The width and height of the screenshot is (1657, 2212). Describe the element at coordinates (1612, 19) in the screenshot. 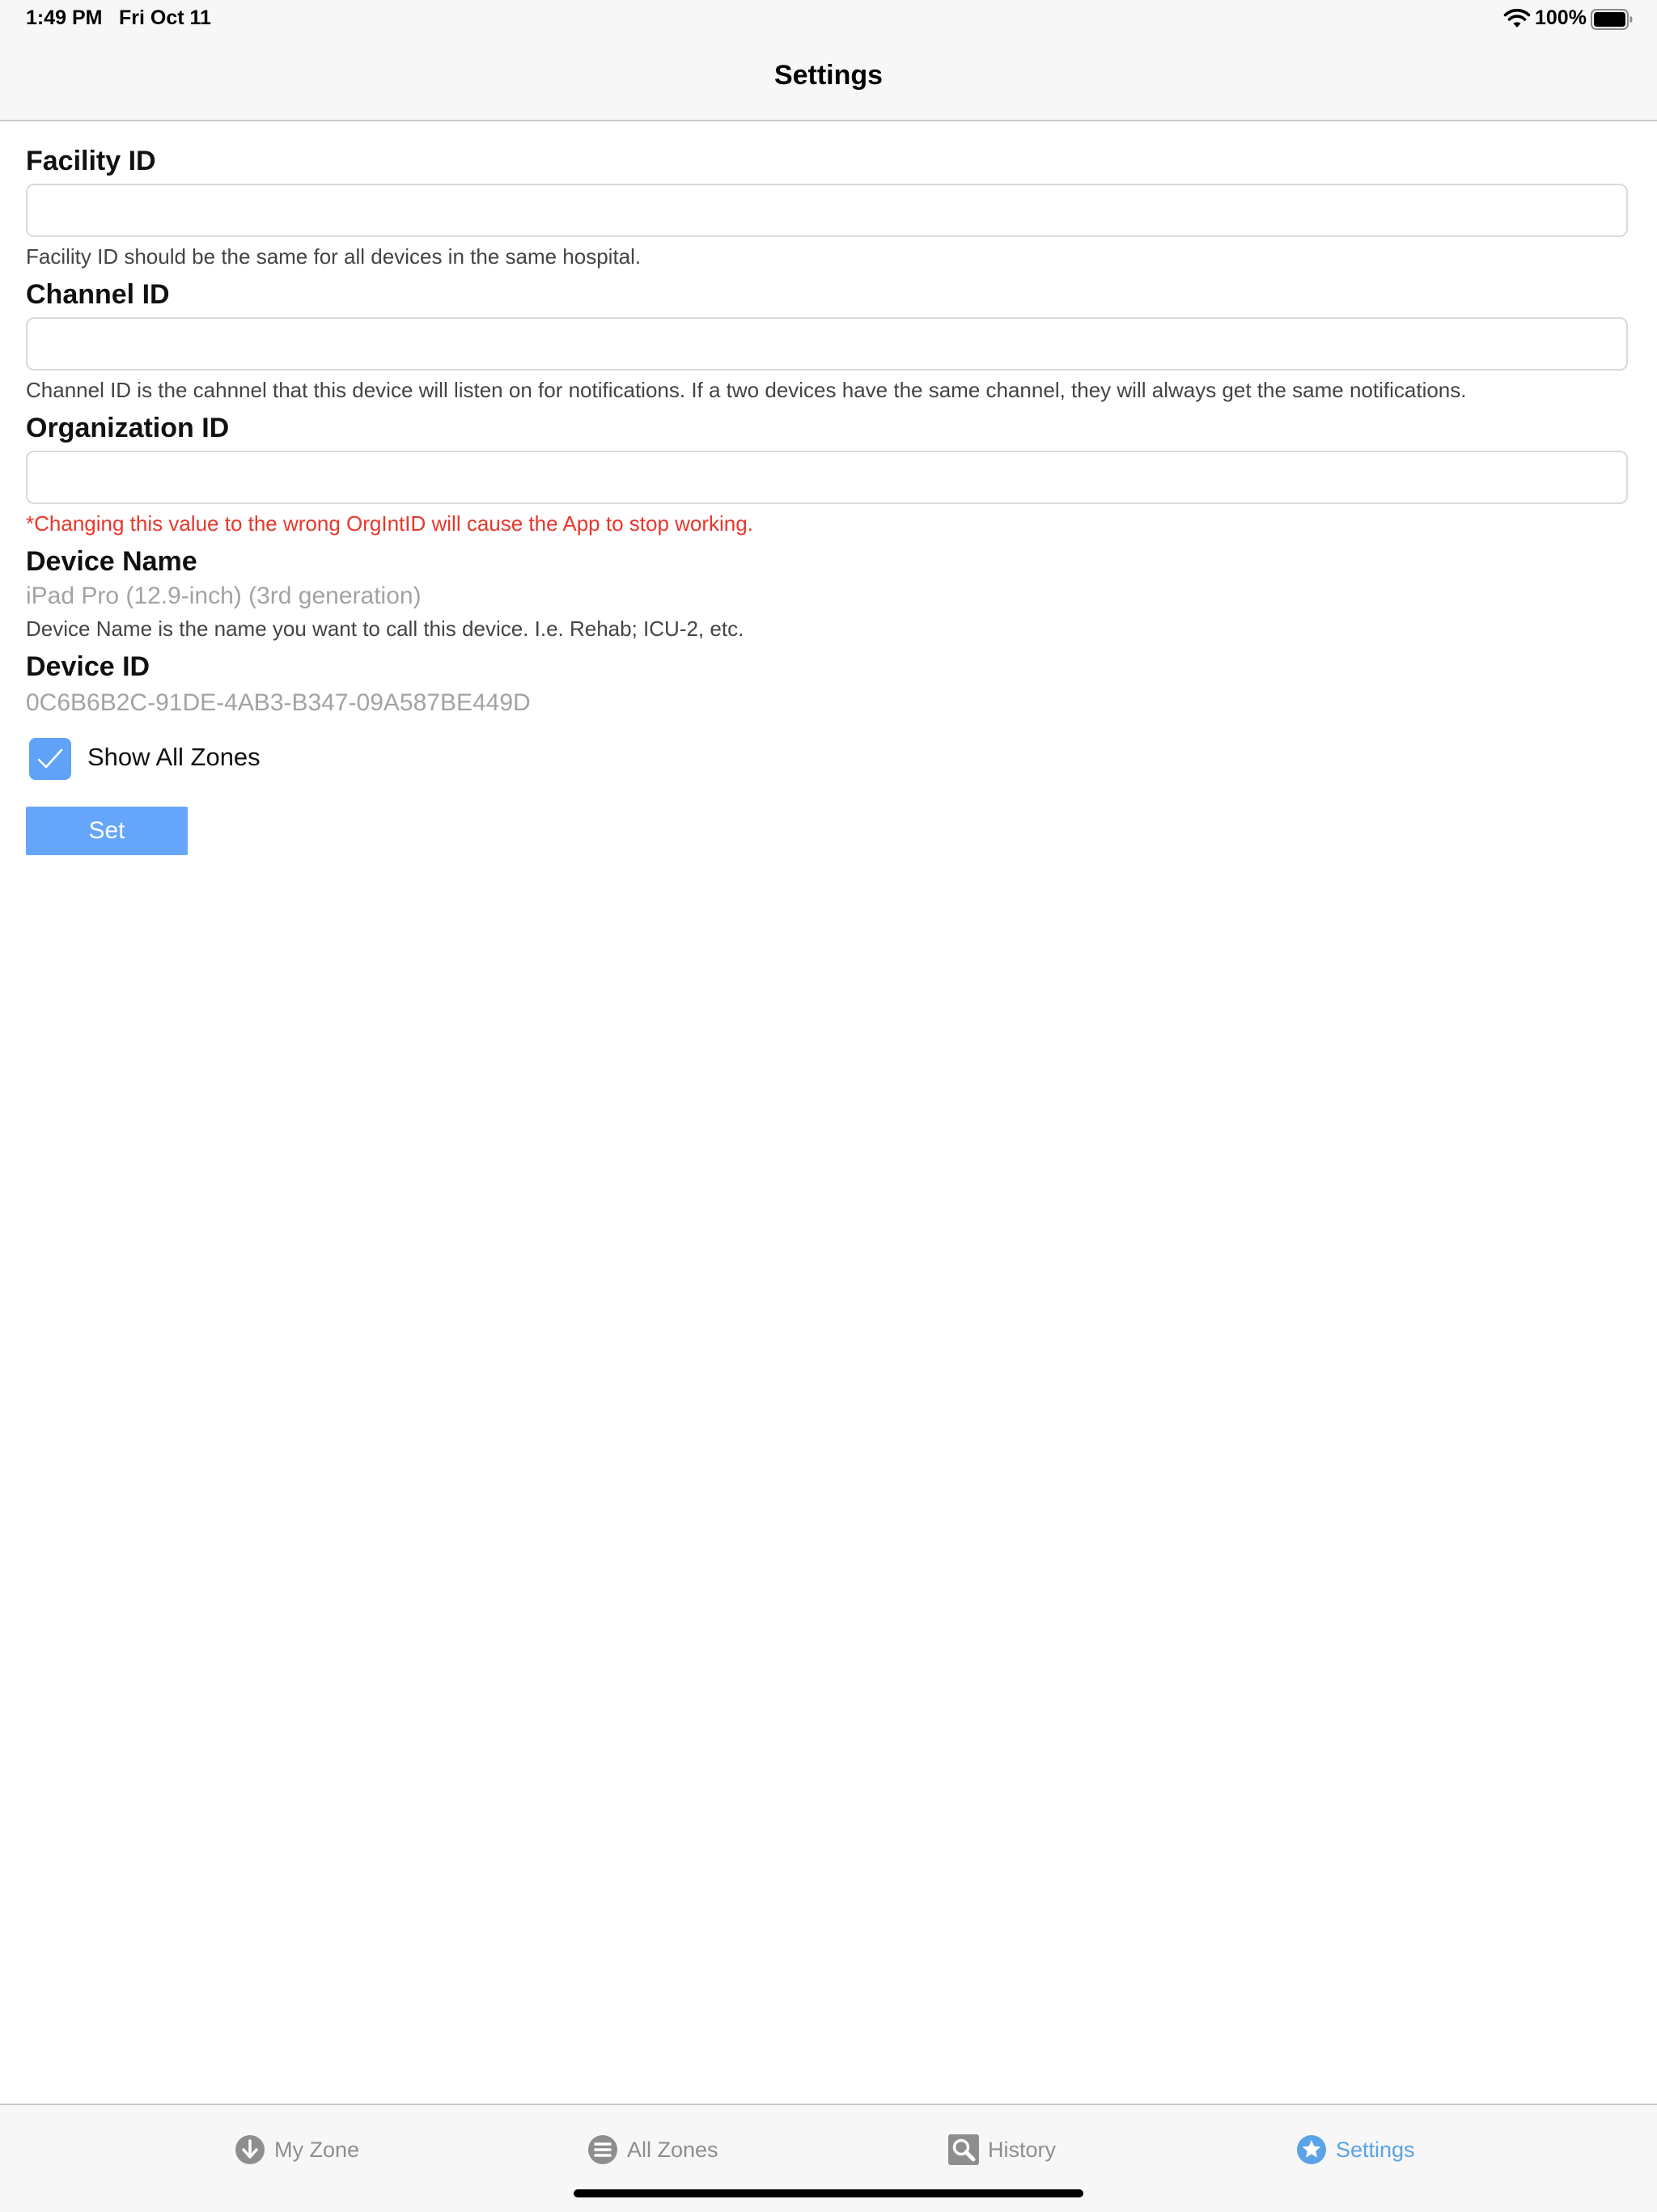

I see `battery-icon` at that location.